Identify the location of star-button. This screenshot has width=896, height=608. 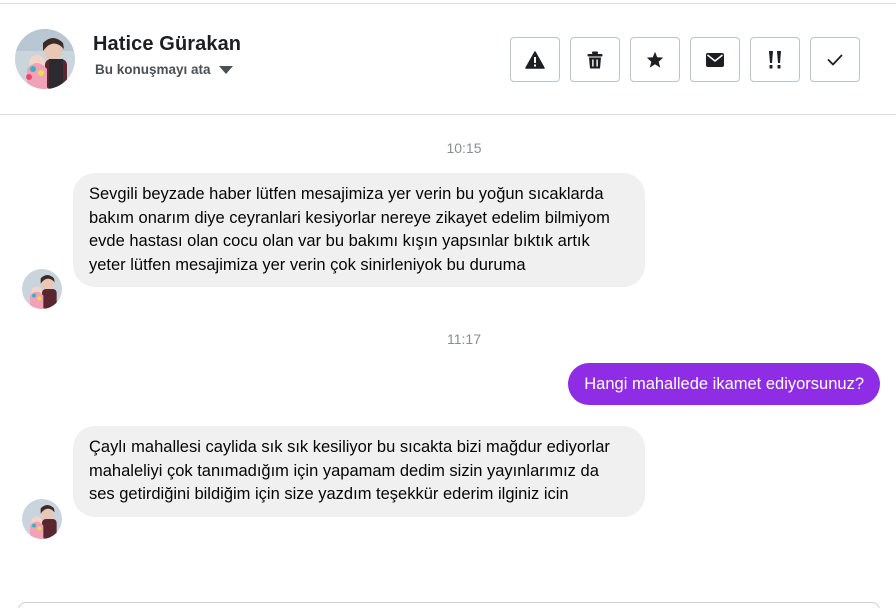
(655, 59).